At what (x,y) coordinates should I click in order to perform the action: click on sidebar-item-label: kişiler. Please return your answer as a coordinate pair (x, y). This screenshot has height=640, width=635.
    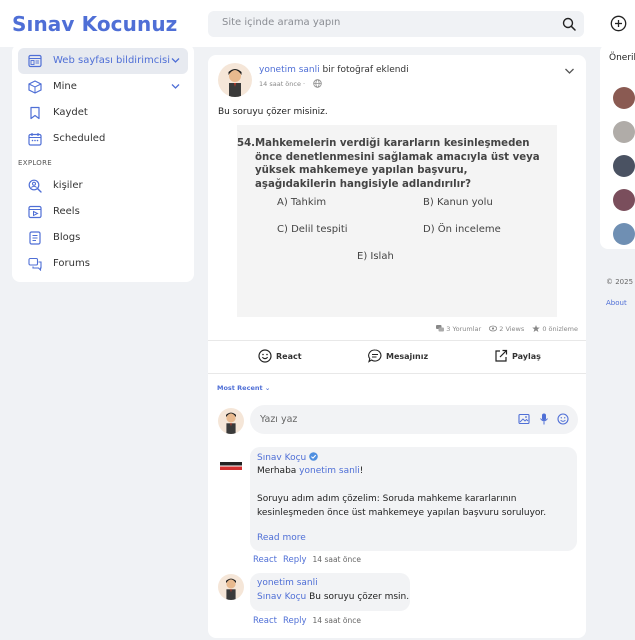
    Looking at the image, I should click on (68, 185).